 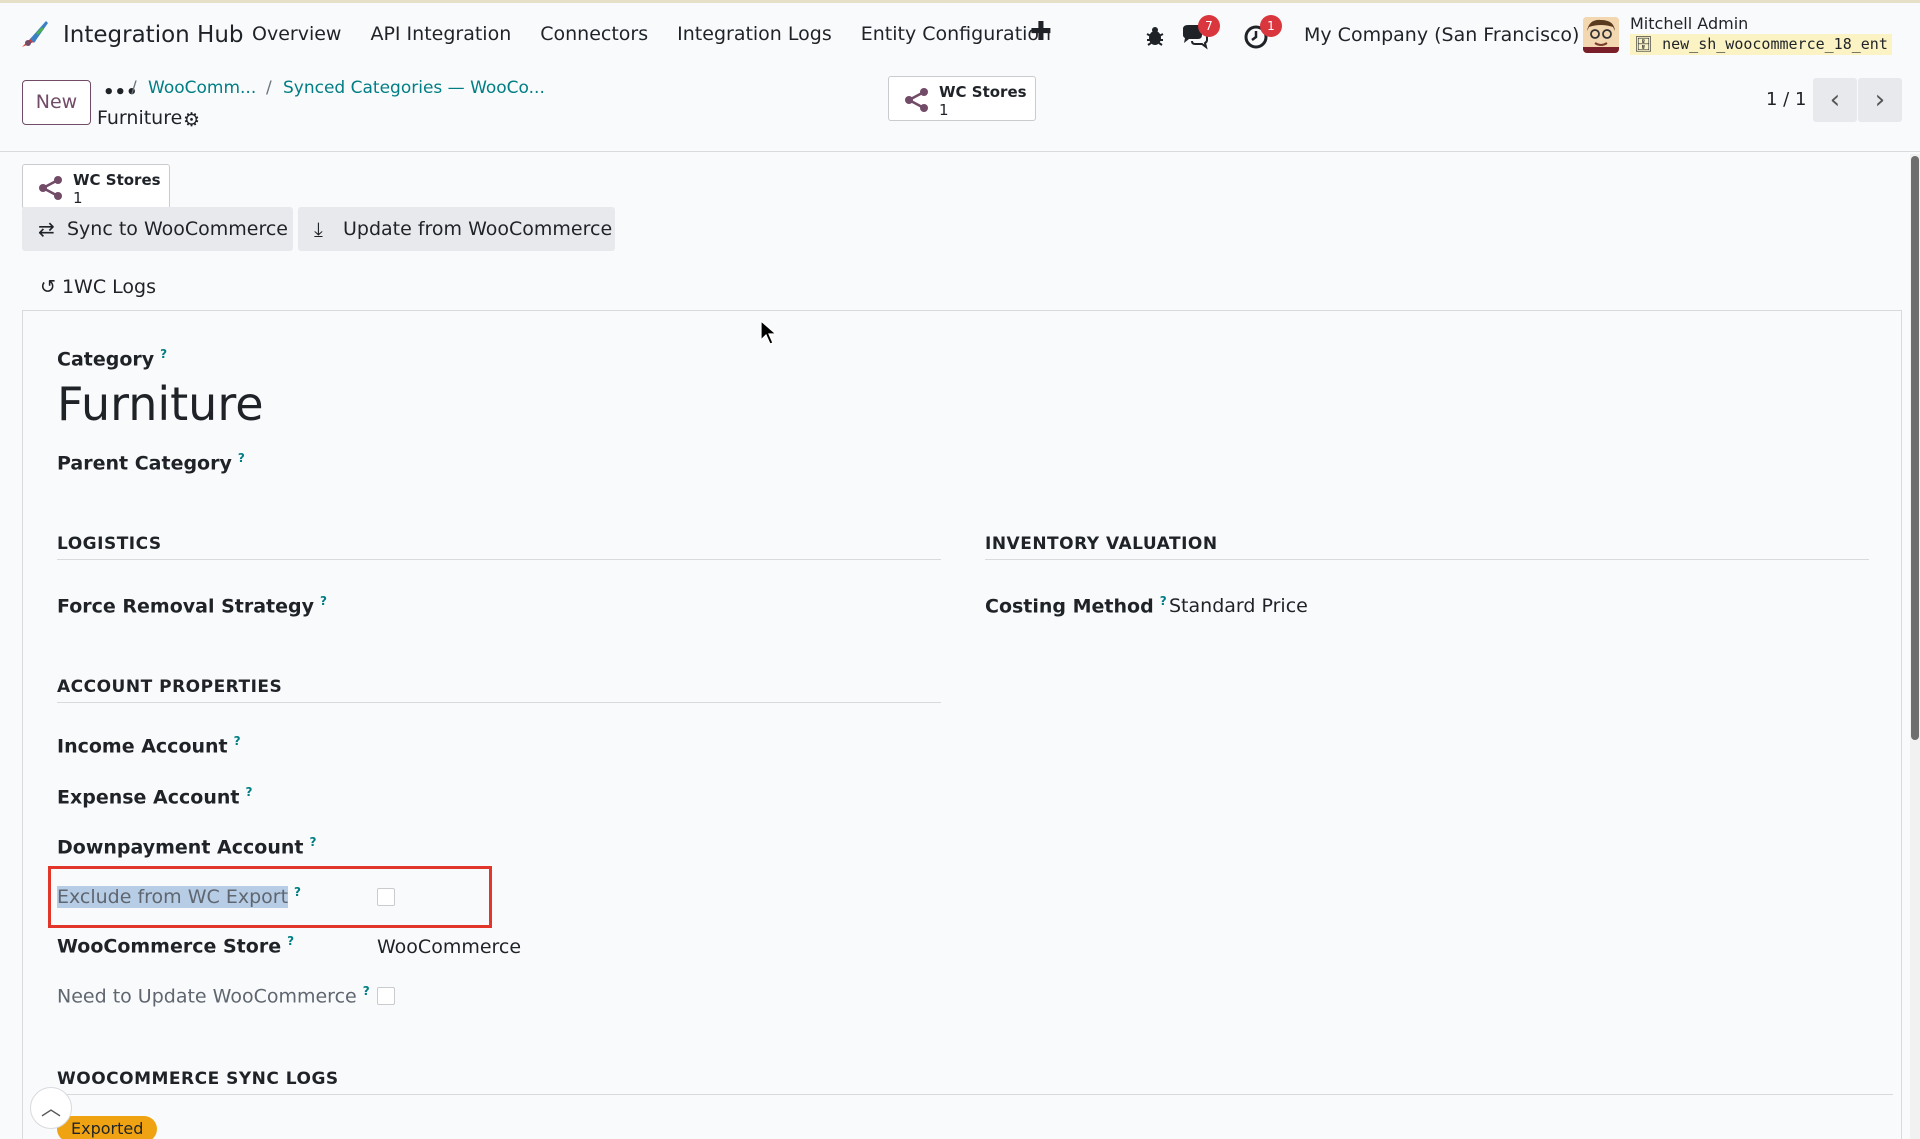 What do you see at coordinates (1155, 36) in the screenshot?
I see `bug-icon` at bounding box center [1155, 36].